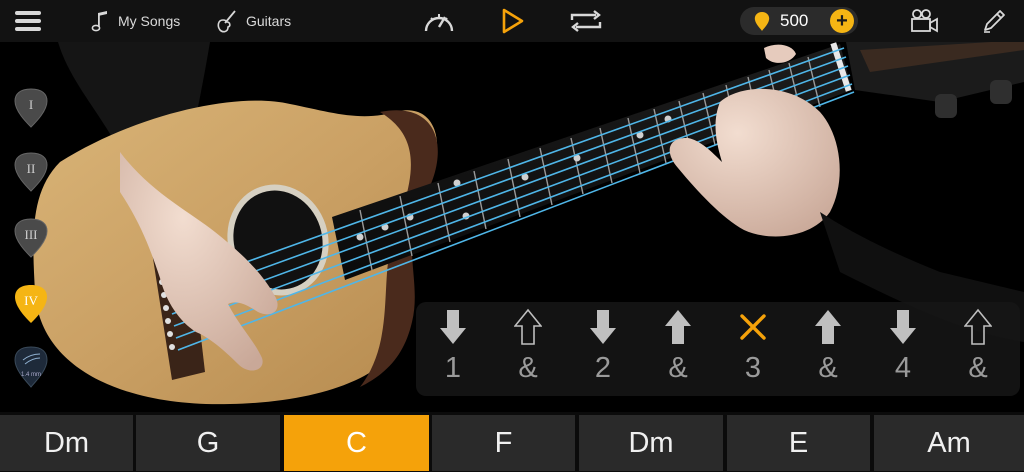  I want to click on pencil-icon, so click(994, 21).